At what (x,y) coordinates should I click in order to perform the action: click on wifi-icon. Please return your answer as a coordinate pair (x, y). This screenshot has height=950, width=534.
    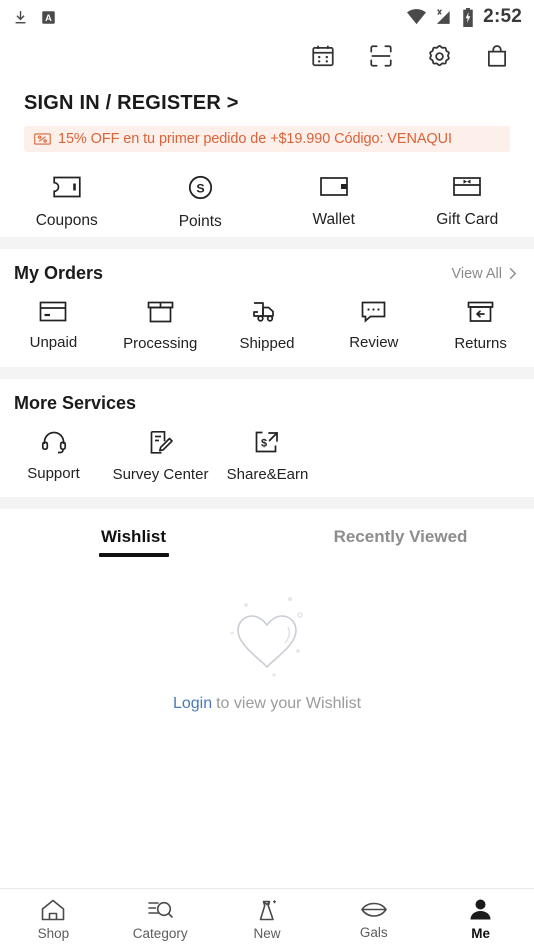
    Looking at the image, I should click on (417, 17).